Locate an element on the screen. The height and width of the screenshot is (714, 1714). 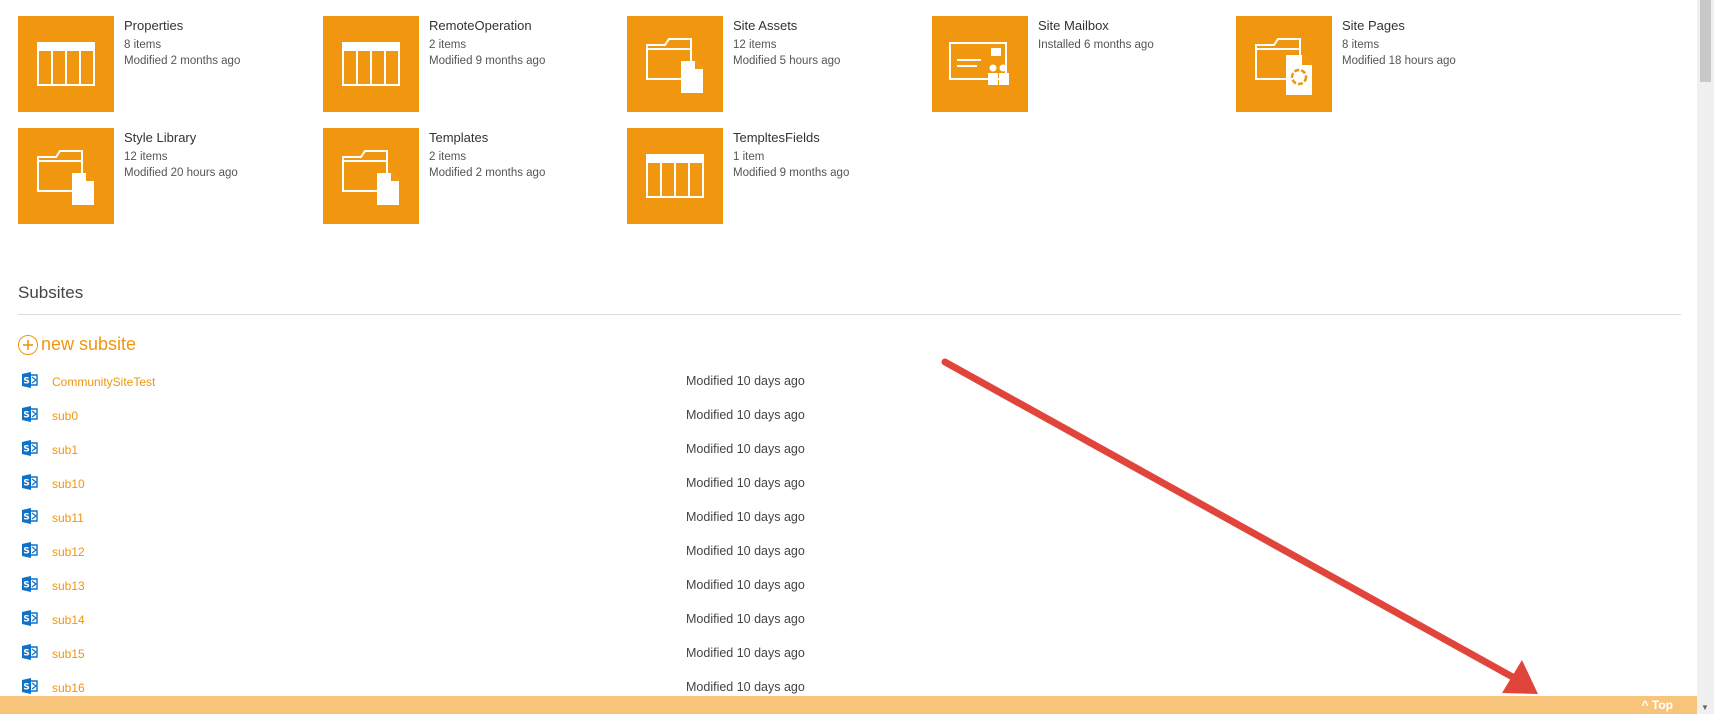
subsite-link: CommunitySiteTest is located at coordinates (103, 382).